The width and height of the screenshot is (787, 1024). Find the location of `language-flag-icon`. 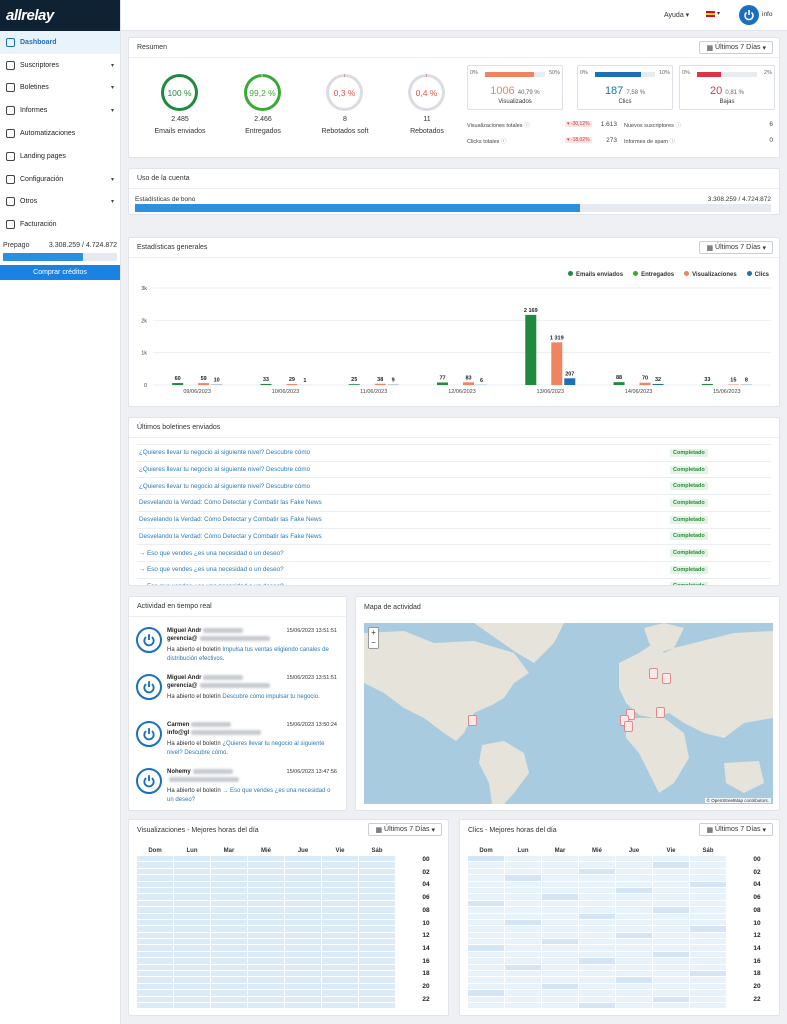

language-flag-icon is located at coordinates (710, 14).